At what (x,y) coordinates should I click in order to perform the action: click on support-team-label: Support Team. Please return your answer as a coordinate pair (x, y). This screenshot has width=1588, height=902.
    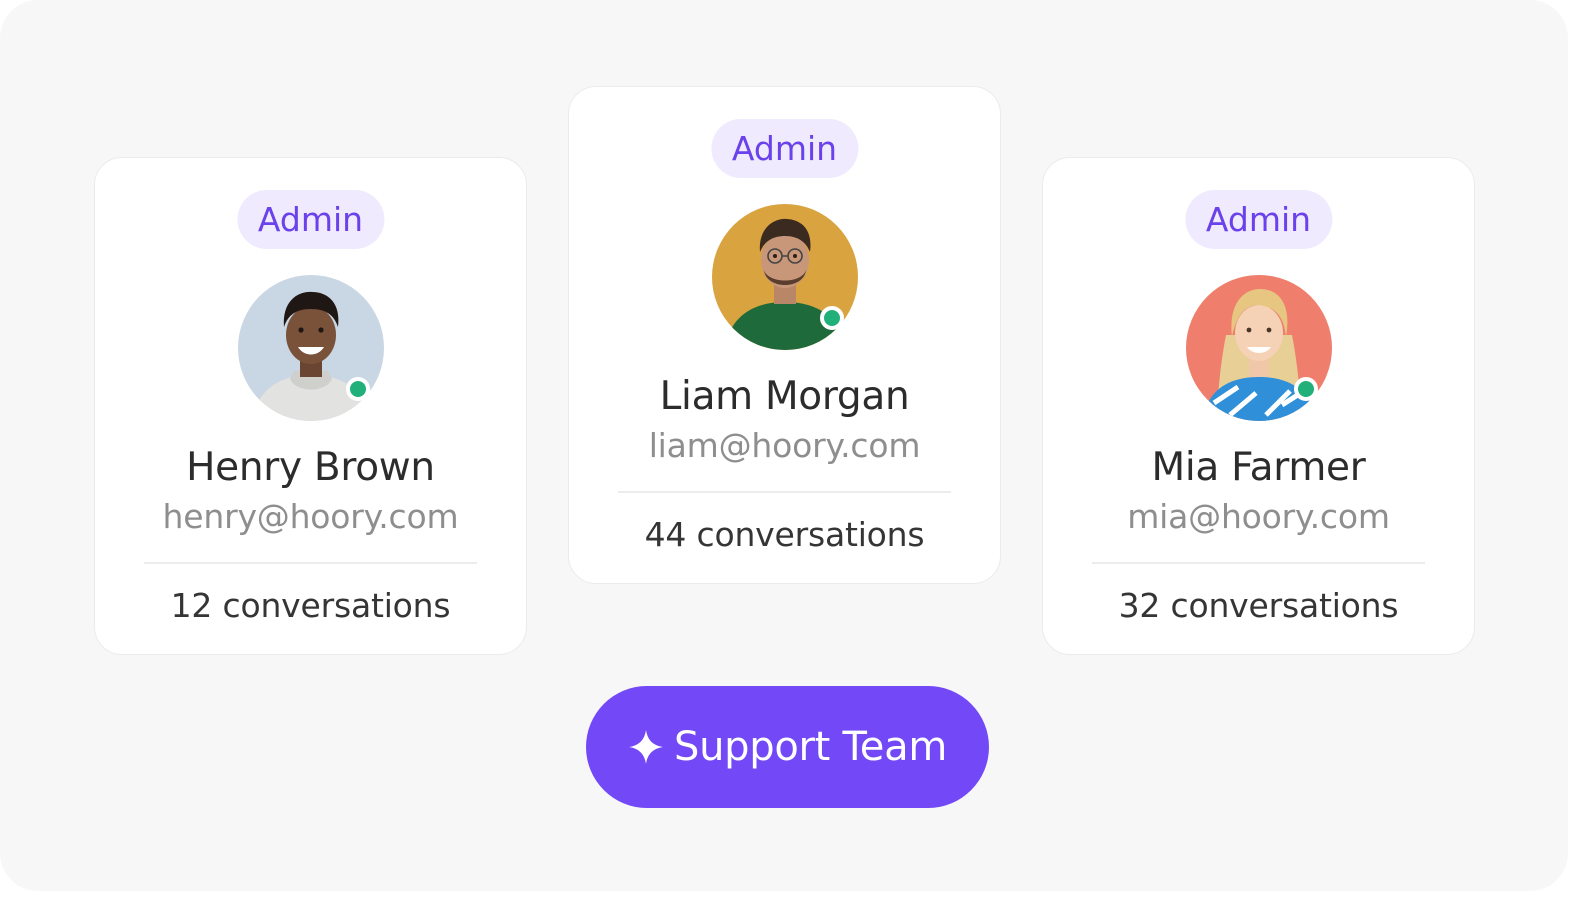
    Looking at the image, I should click on (810, 747).